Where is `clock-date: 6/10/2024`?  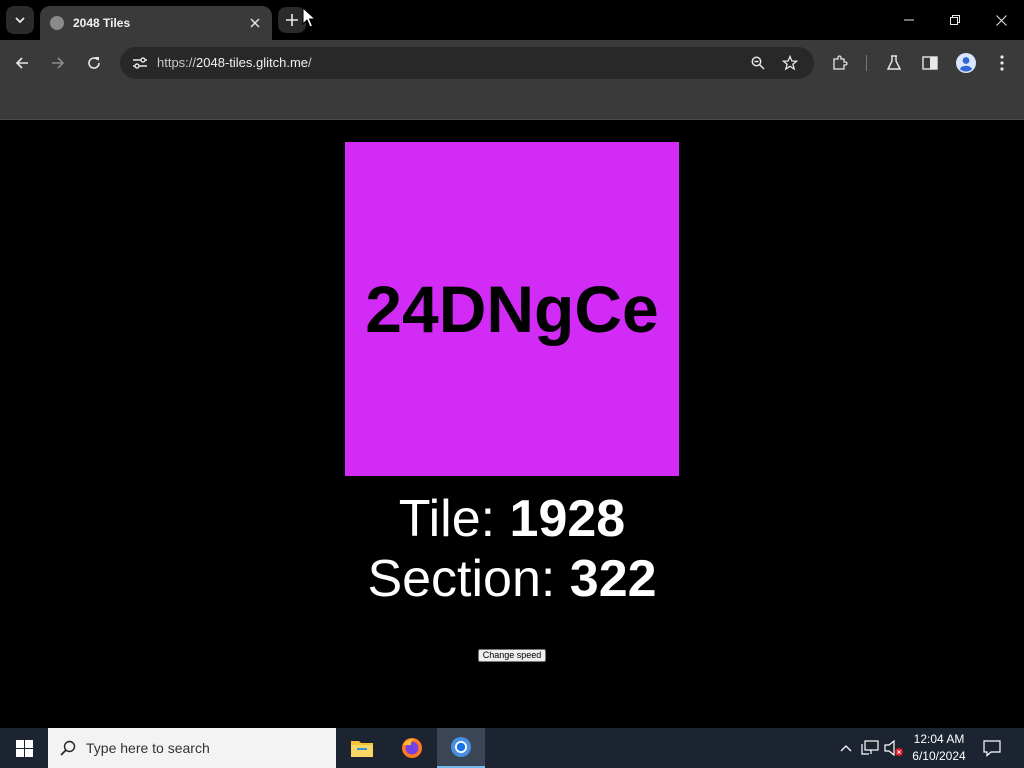 clock-date: 6/10/2024 is located at coordinates (939, 756).